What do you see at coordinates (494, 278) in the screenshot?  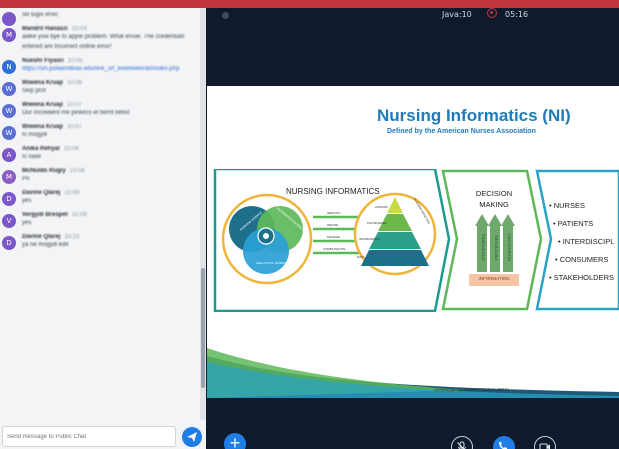 I see `pillar-base-label: INFORMATION` at bounding box center [494, 278].